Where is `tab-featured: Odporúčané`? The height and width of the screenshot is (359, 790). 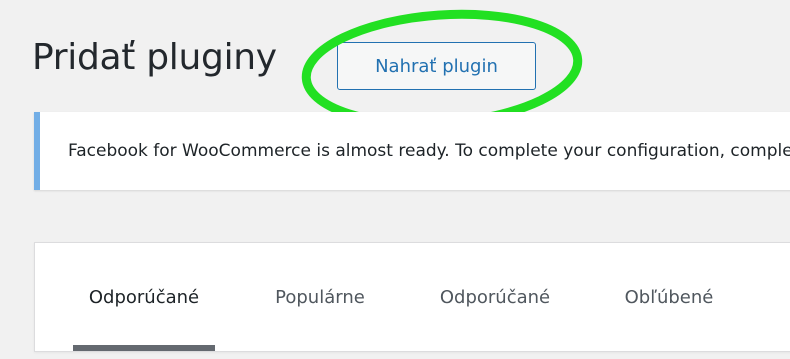
tab-featured: Odporúčané is located at coordinates (144, 297).